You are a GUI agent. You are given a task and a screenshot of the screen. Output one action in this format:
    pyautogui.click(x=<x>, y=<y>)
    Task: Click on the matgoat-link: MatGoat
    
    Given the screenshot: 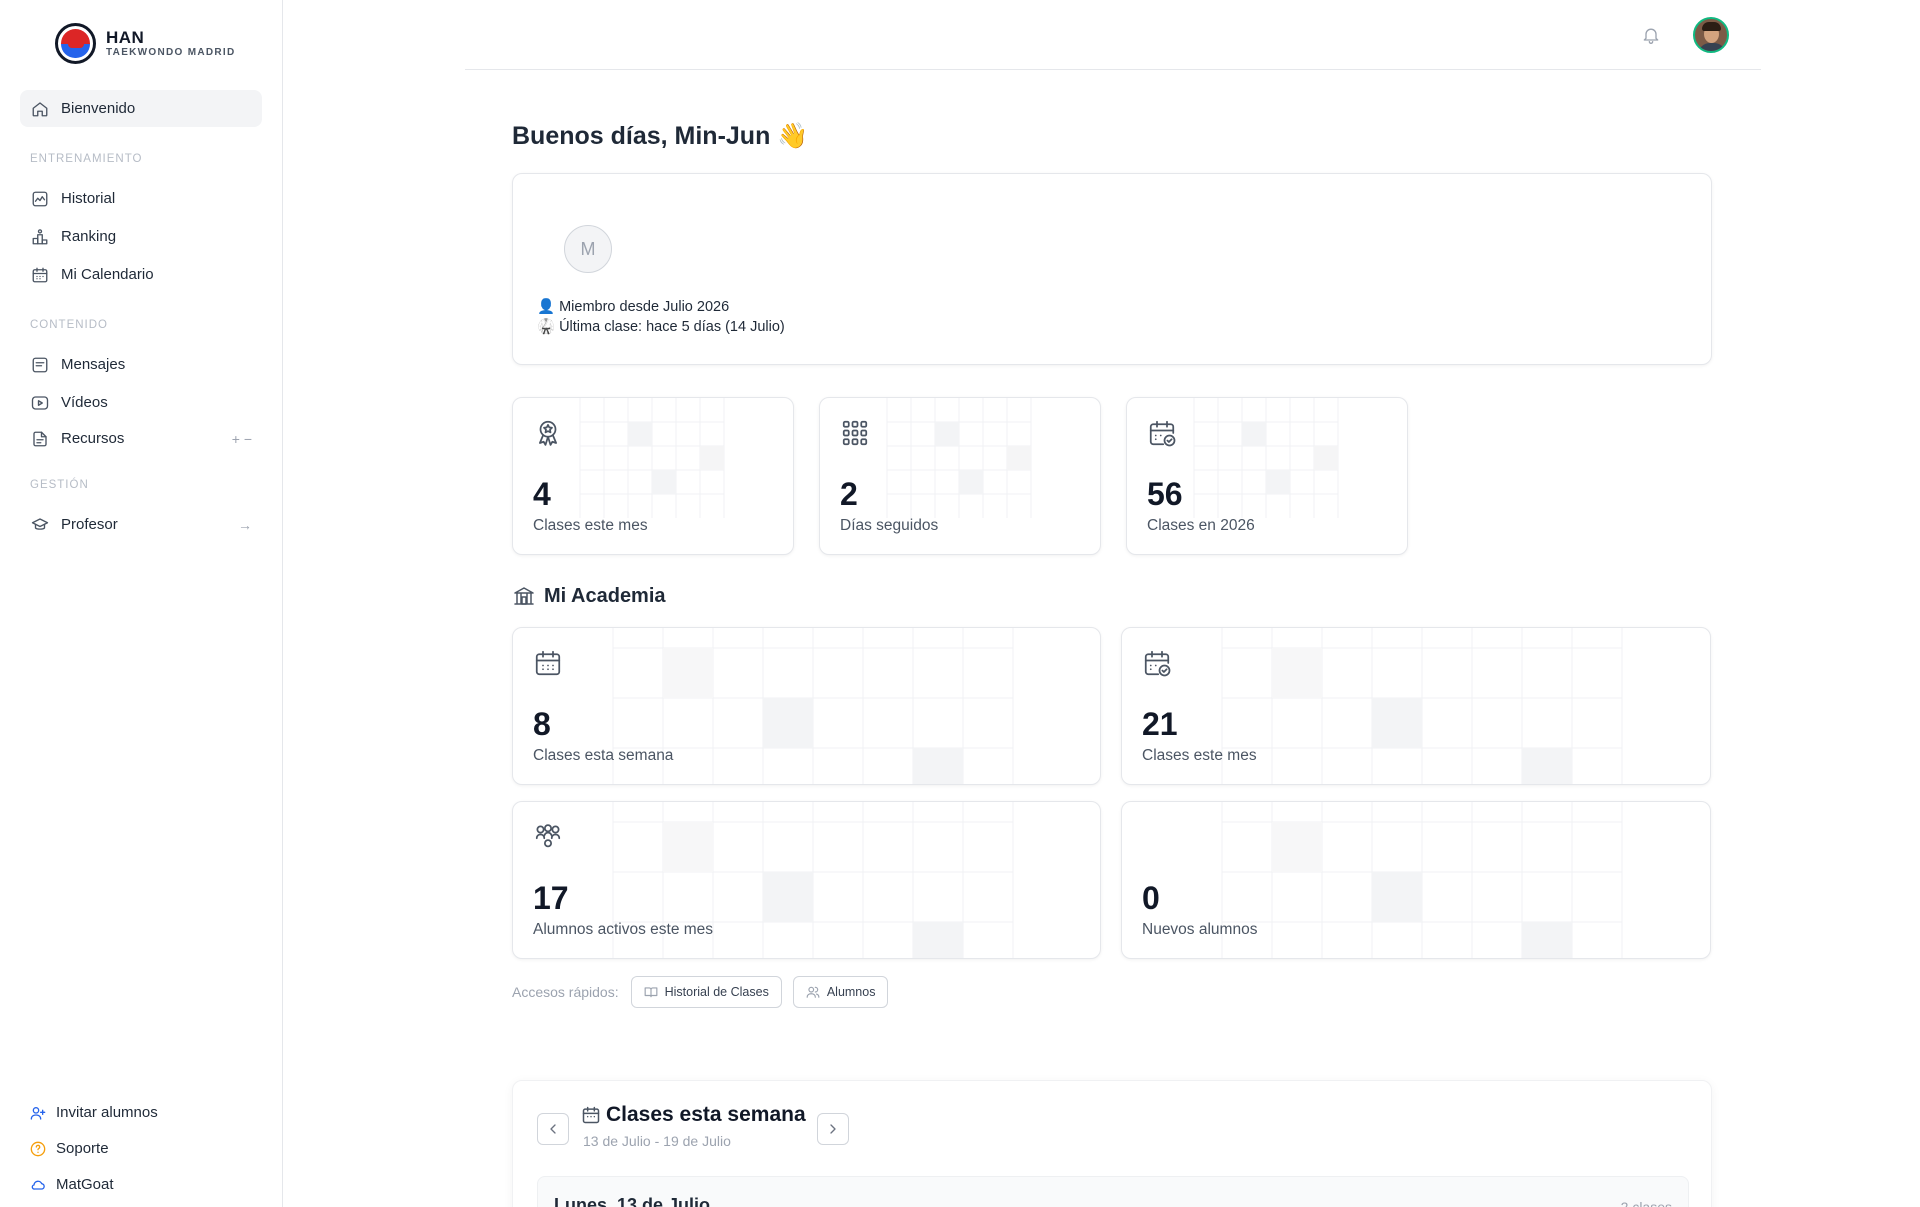 What is the action you would take?
    pyautogui.click(x=72, y=1184)
    